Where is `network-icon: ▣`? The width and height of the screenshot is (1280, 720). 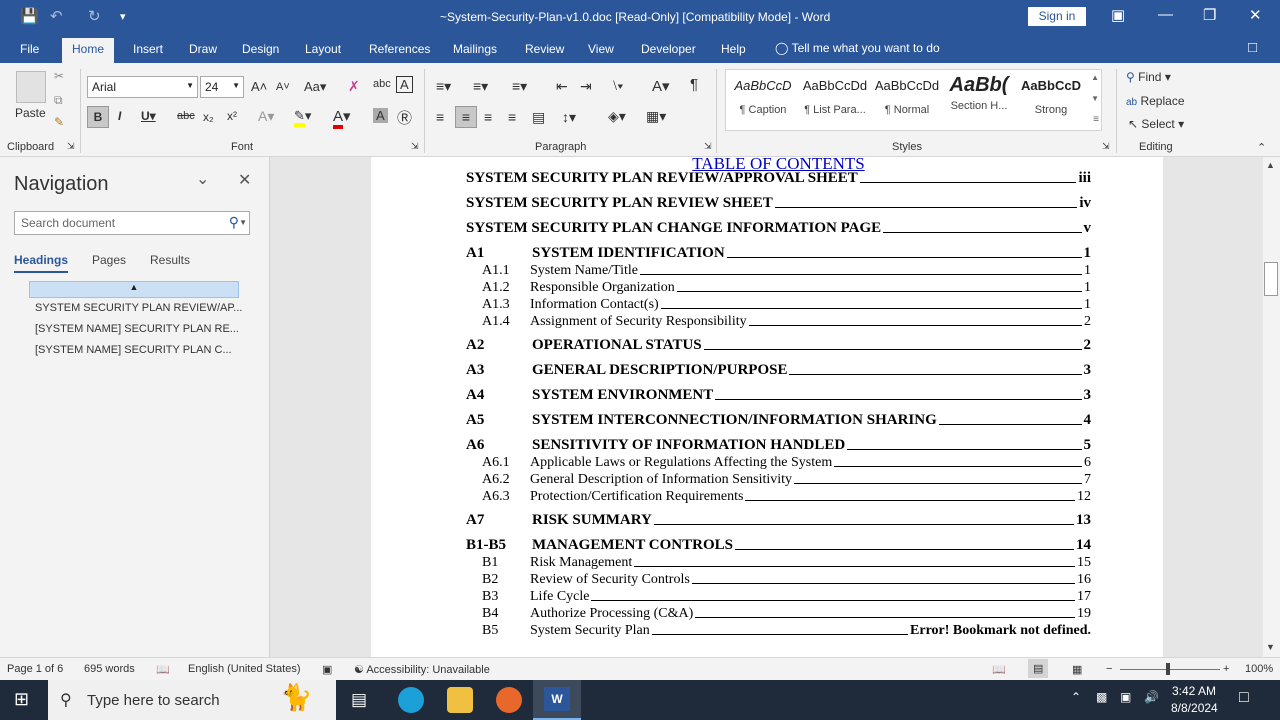 network-icon: ▣ is located at coordinates (1125, 697).